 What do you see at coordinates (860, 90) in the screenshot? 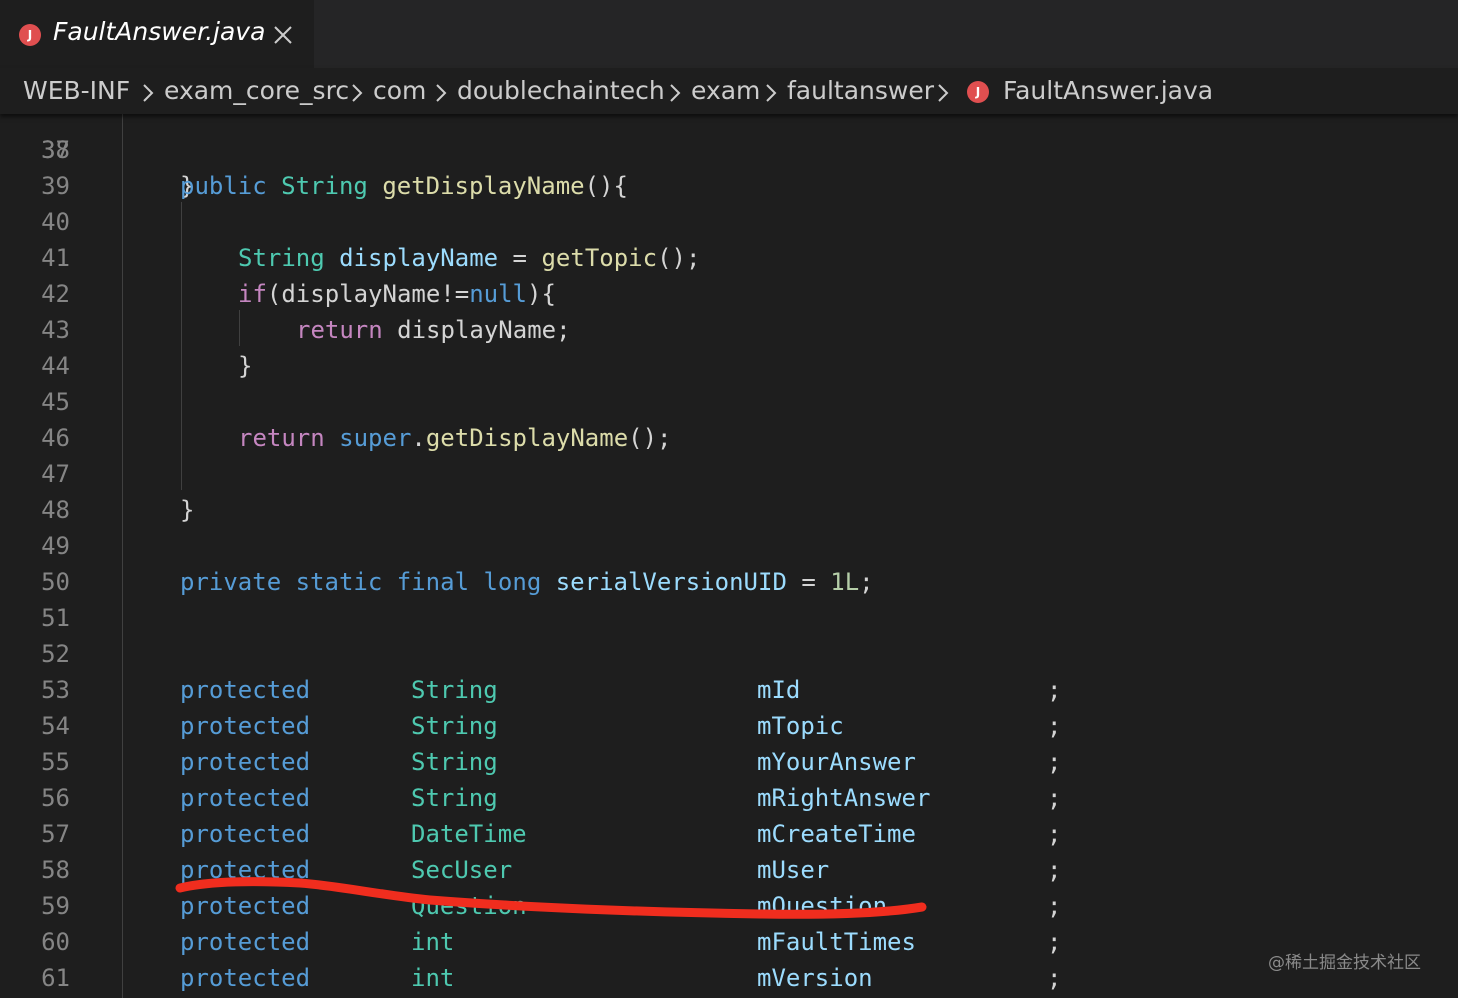
I see `breadcrumb-item-faultanswer: faultanswer` at bounding box center [860, 90].